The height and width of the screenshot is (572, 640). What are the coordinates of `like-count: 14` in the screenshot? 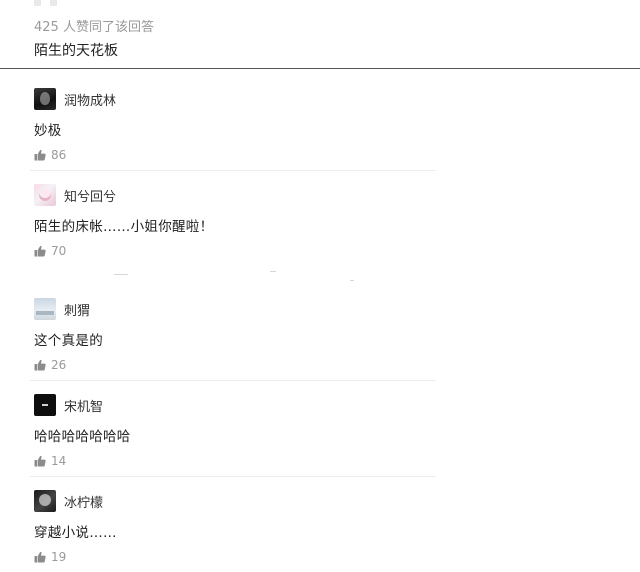 It's located at (59, 461).